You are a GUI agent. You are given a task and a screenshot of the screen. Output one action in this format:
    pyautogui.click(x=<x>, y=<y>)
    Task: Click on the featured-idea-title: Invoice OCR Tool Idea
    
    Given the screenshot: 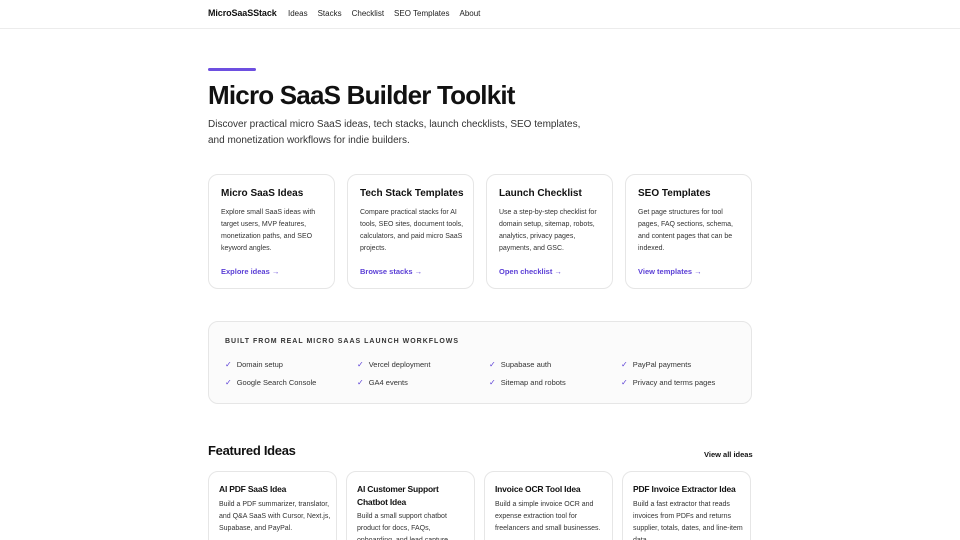 What is the action you would take?
    pyautogui.click(x=538, y=489)
    